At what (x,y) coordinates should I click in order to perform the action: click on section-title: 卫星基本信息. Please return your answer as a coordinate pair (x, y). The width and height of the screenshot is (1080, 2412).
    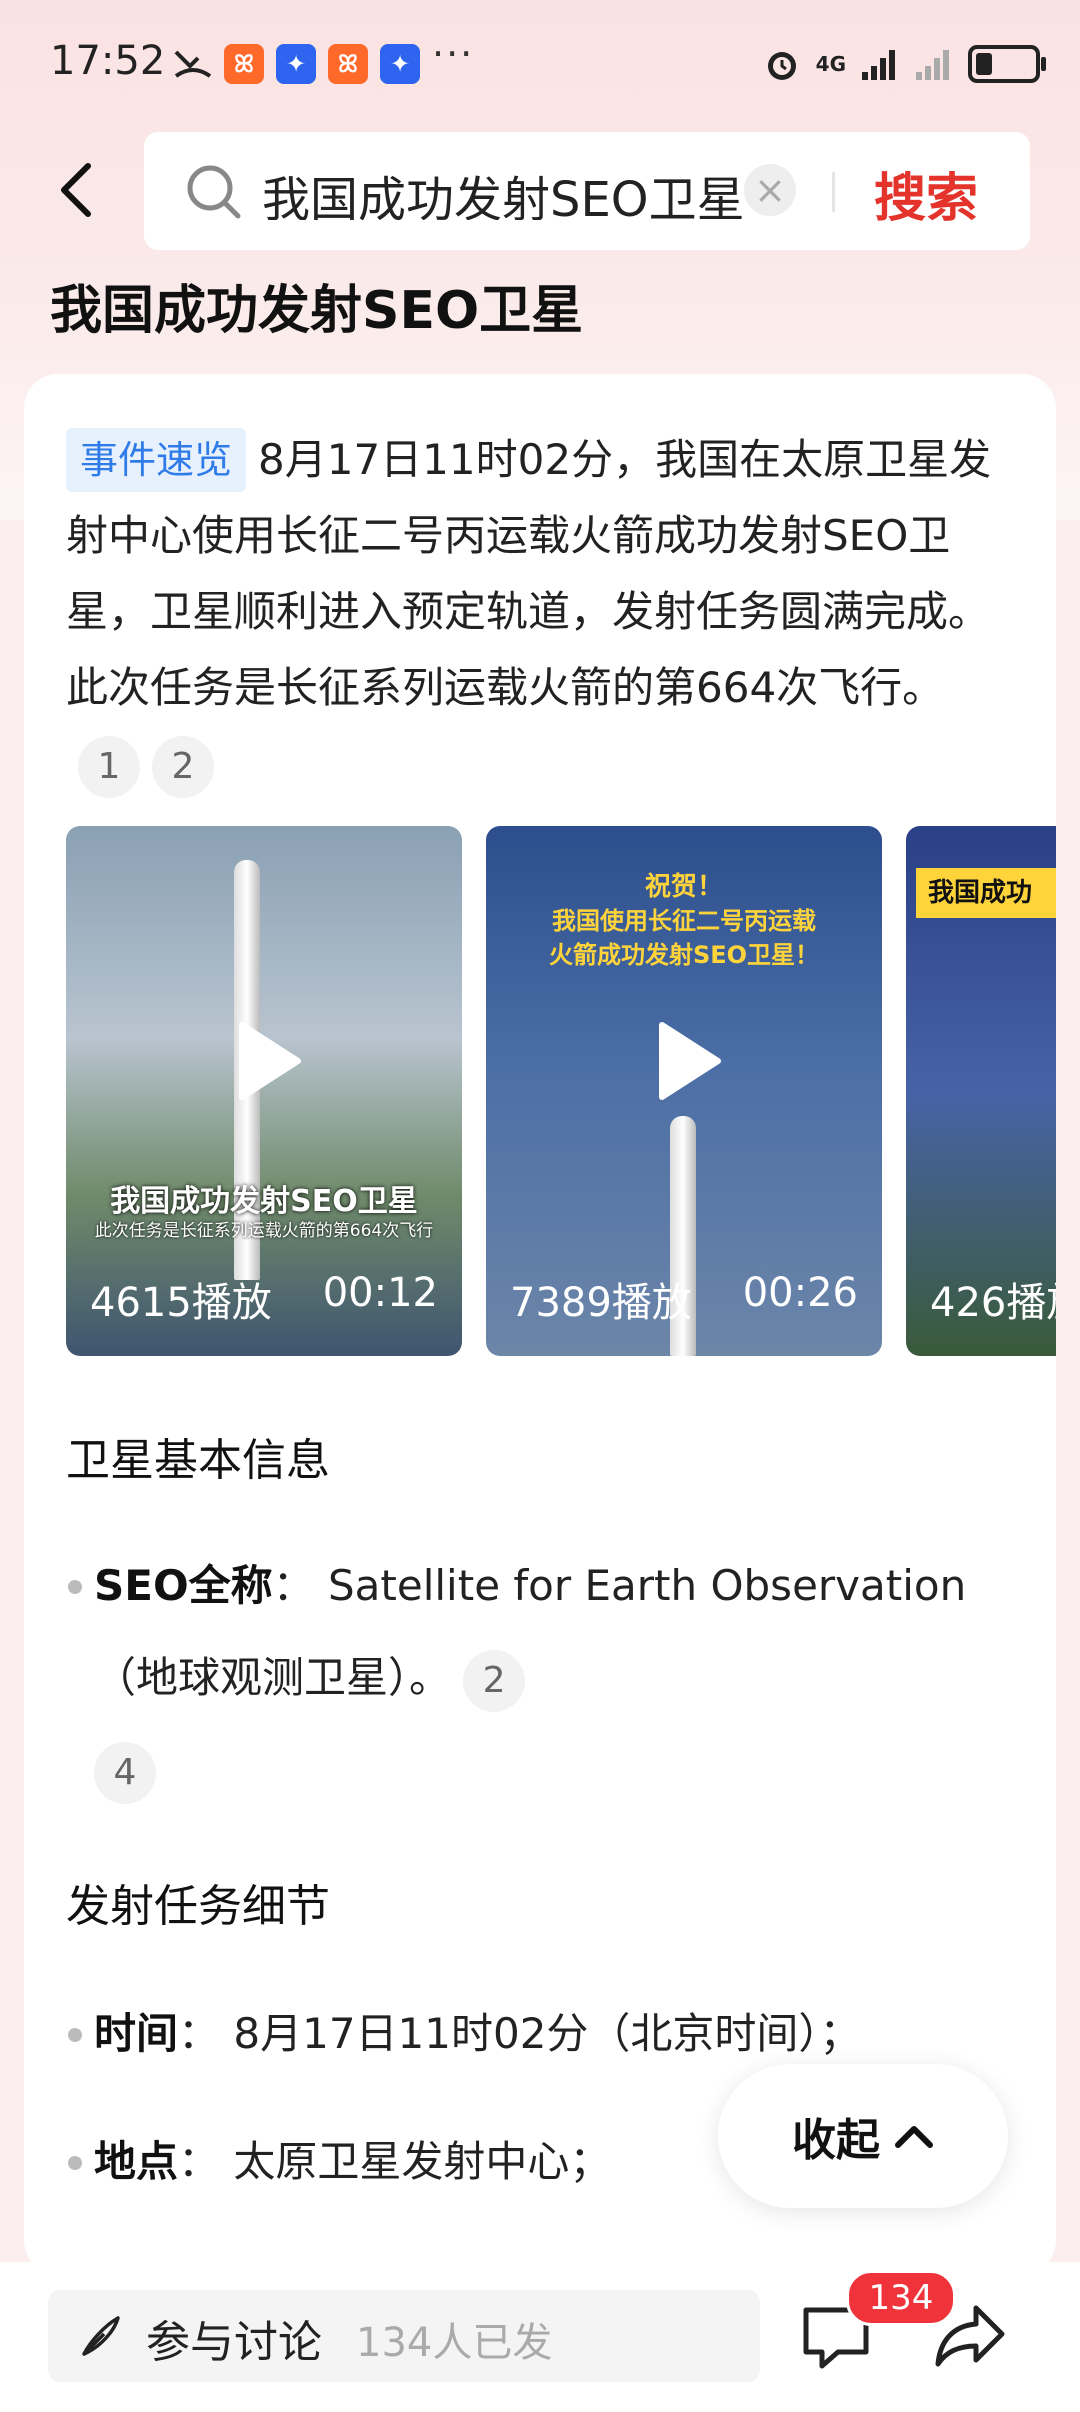
    Looking at the image, I should click on (198, 1460).